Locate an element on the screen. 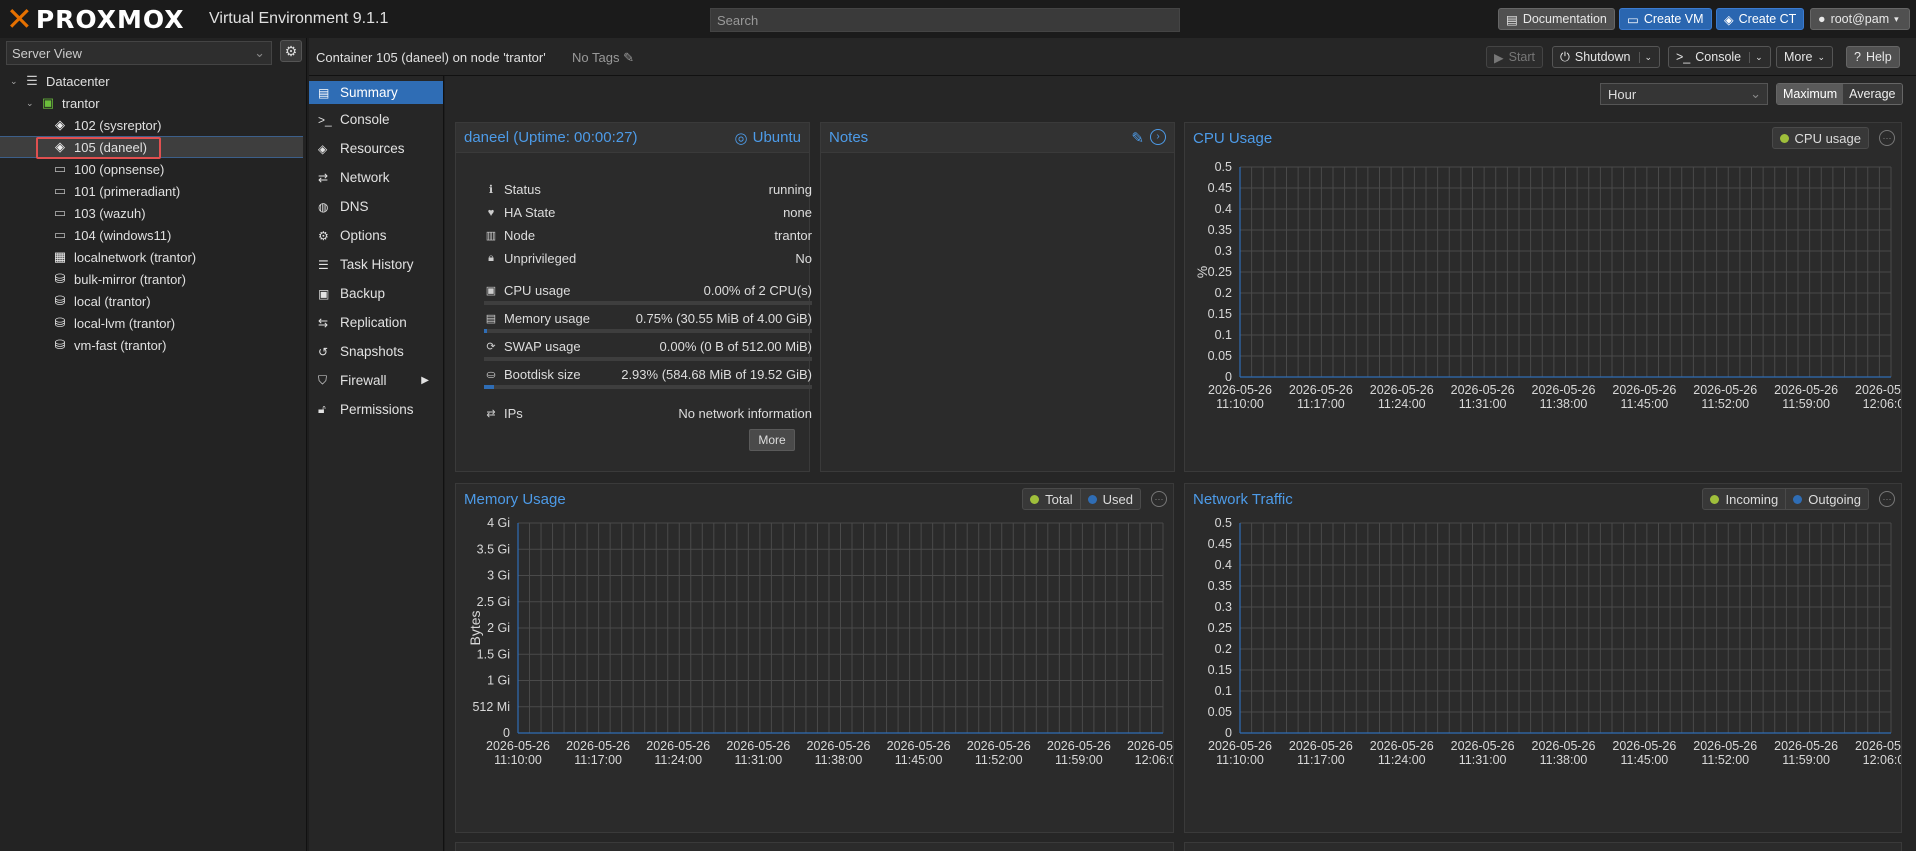 The image size is (1916, 851). collapse-circle-icon: › is located at coordinates (1158, 136).